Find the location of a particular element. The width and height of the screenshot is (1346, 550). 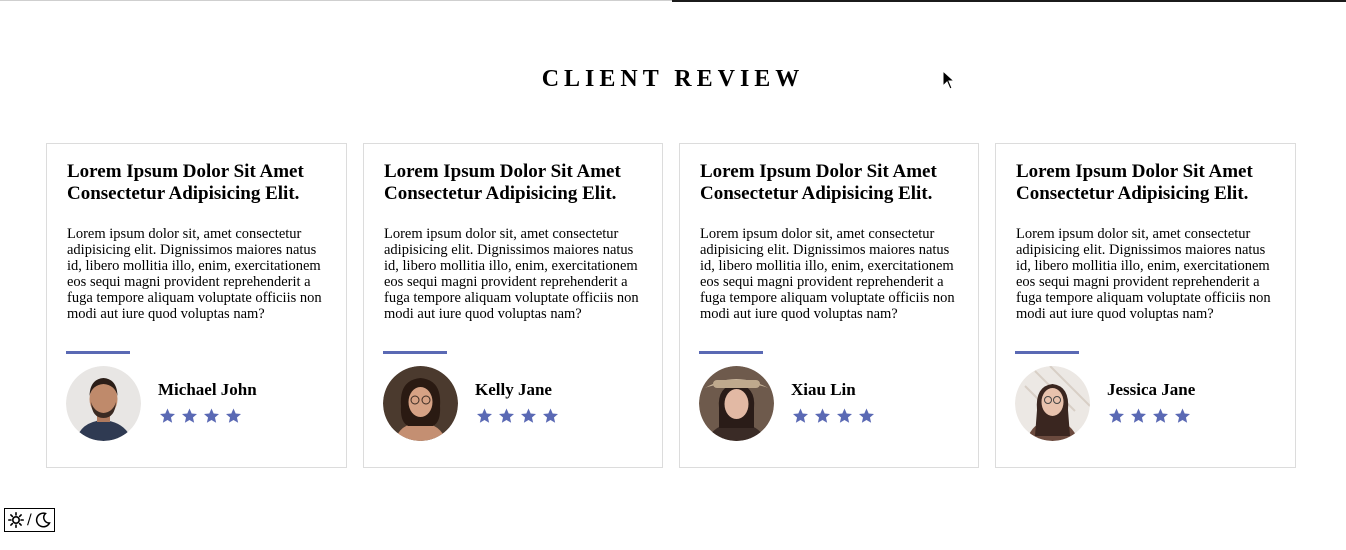

top-border-dark is located at coordinates (1009, 1).